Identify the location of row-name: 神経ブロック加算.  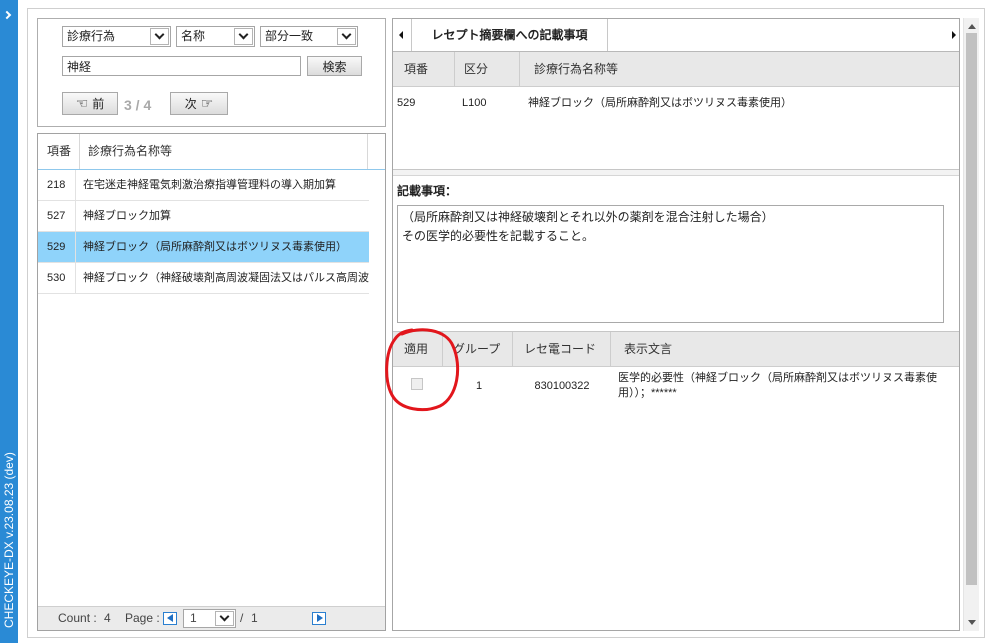
(127, 216).